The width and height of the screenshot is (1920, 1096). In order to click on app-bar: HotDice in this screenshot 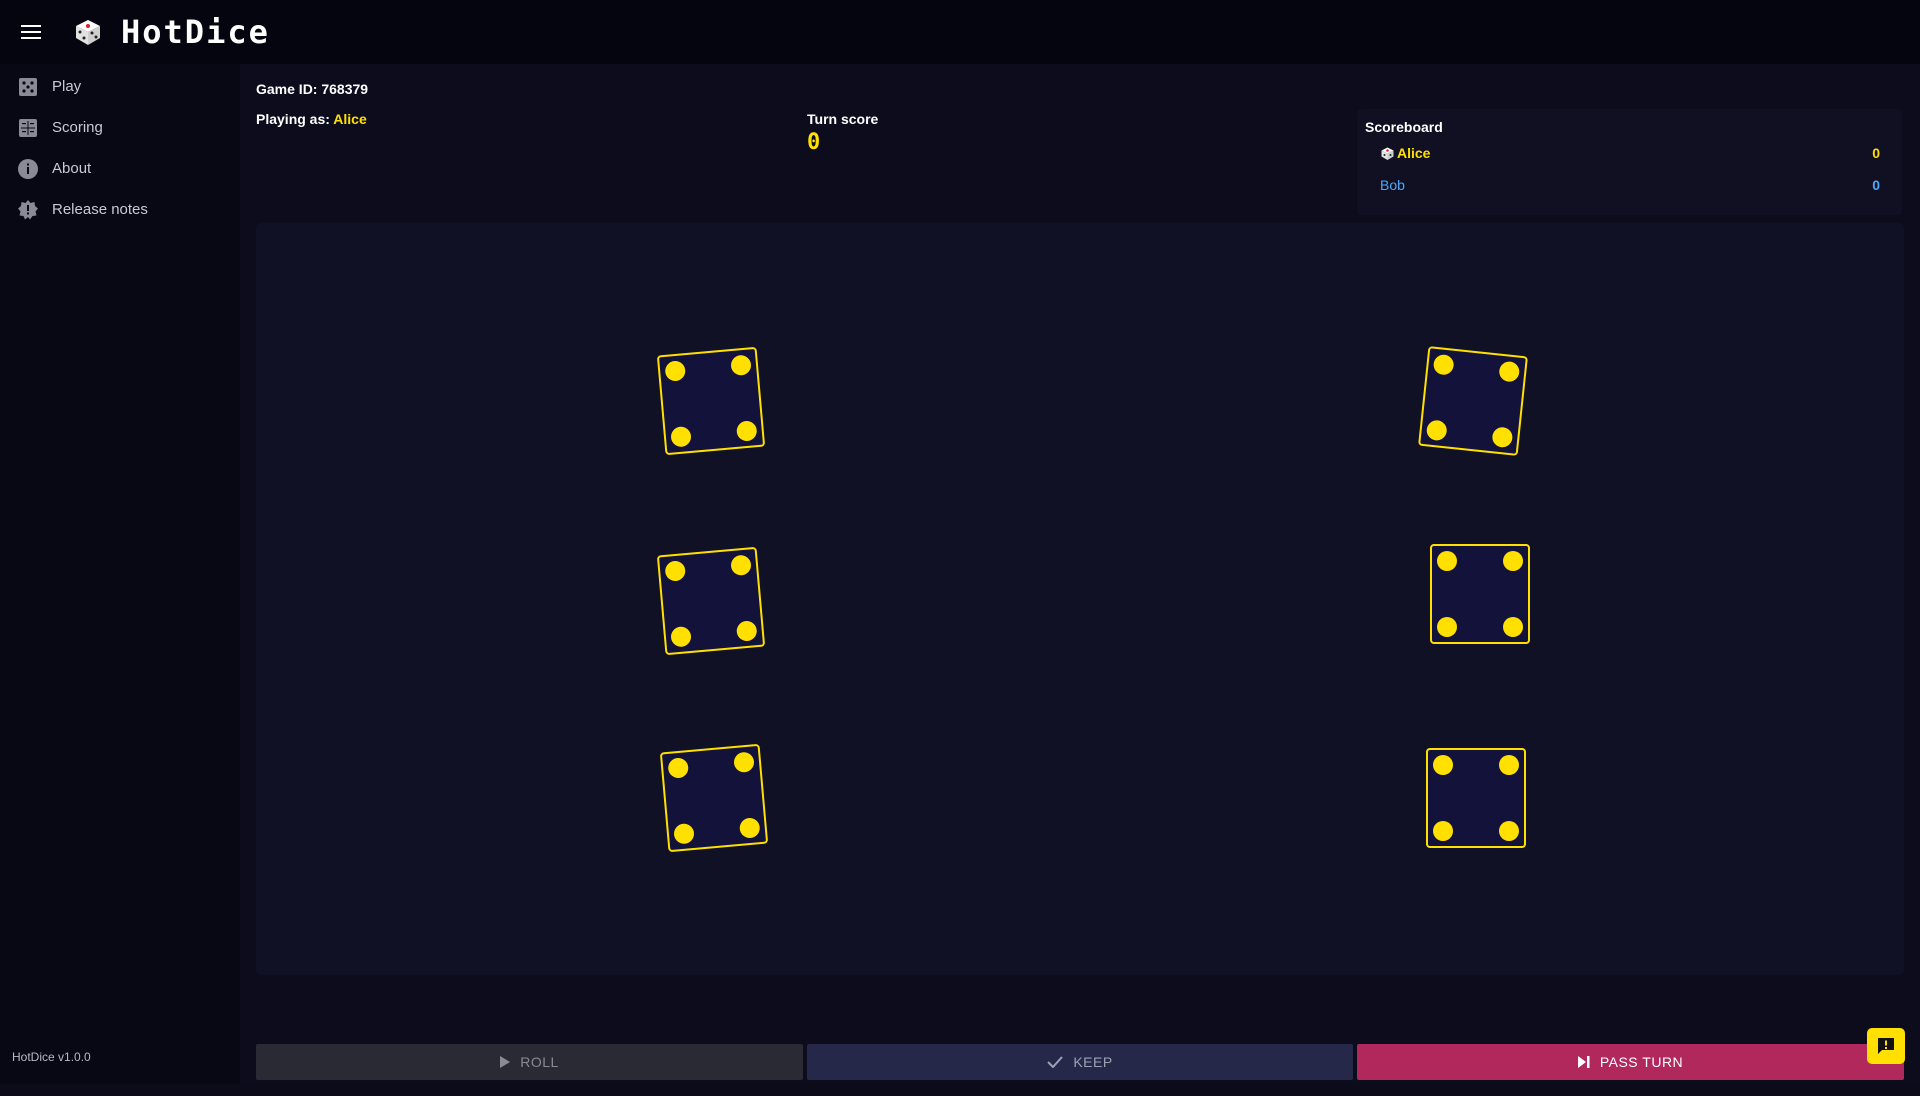, I will do `click(960, 32)`.